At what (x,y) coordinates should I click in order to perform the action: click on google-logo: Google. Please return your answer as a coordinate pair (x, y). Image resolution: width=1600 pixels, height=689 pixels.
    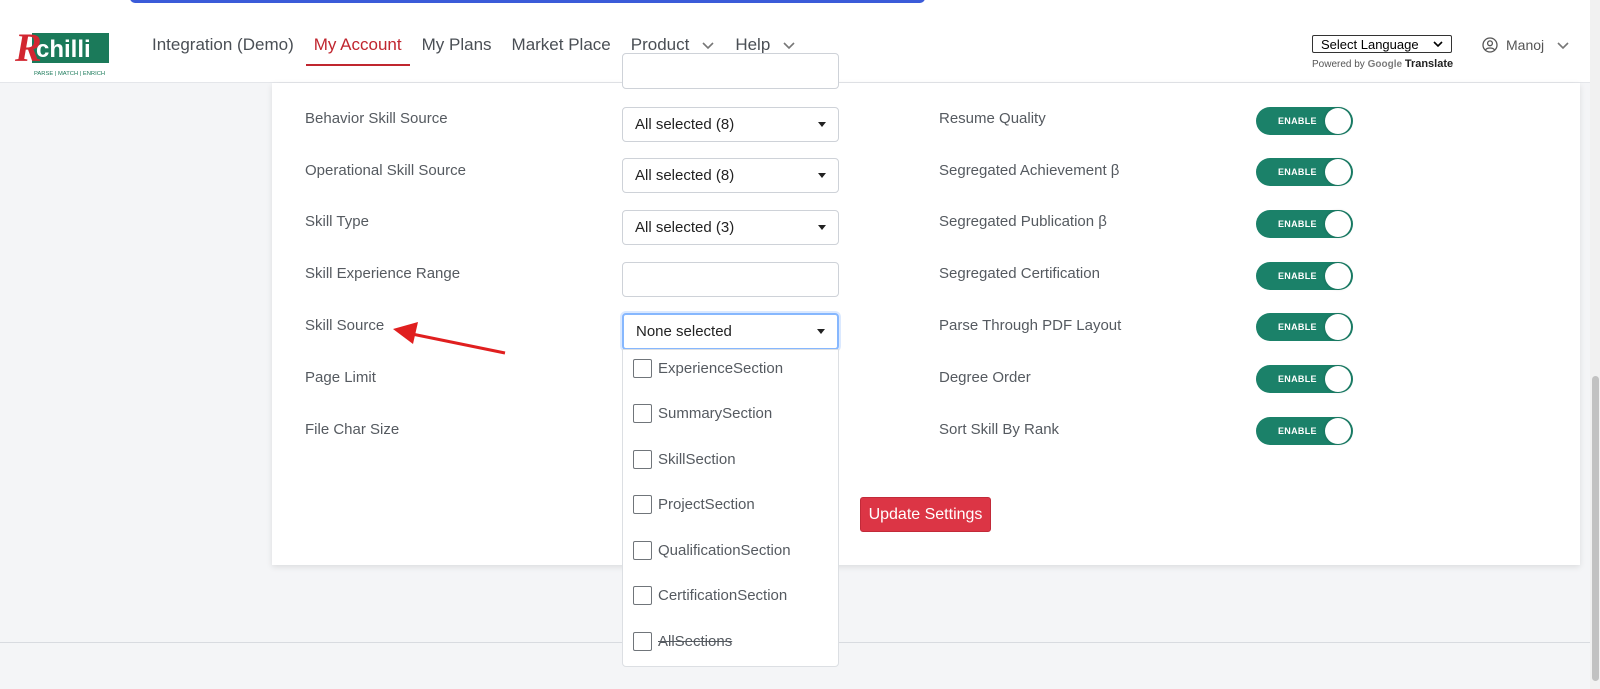
    Looking at the image, I should click on (1385, 64).